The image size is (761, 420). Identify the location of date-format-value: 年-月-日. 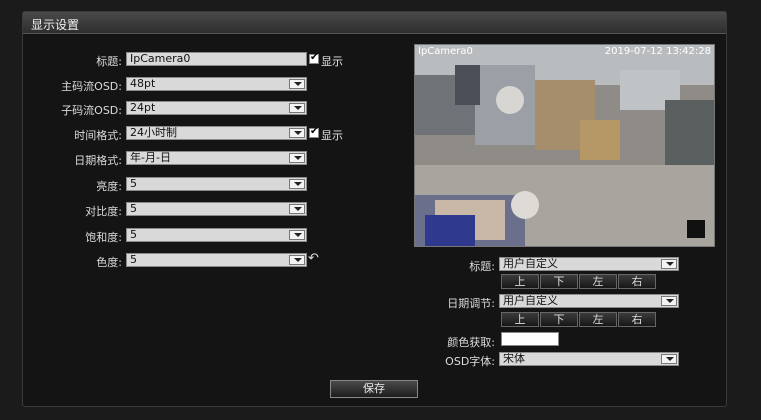
(150, 157).